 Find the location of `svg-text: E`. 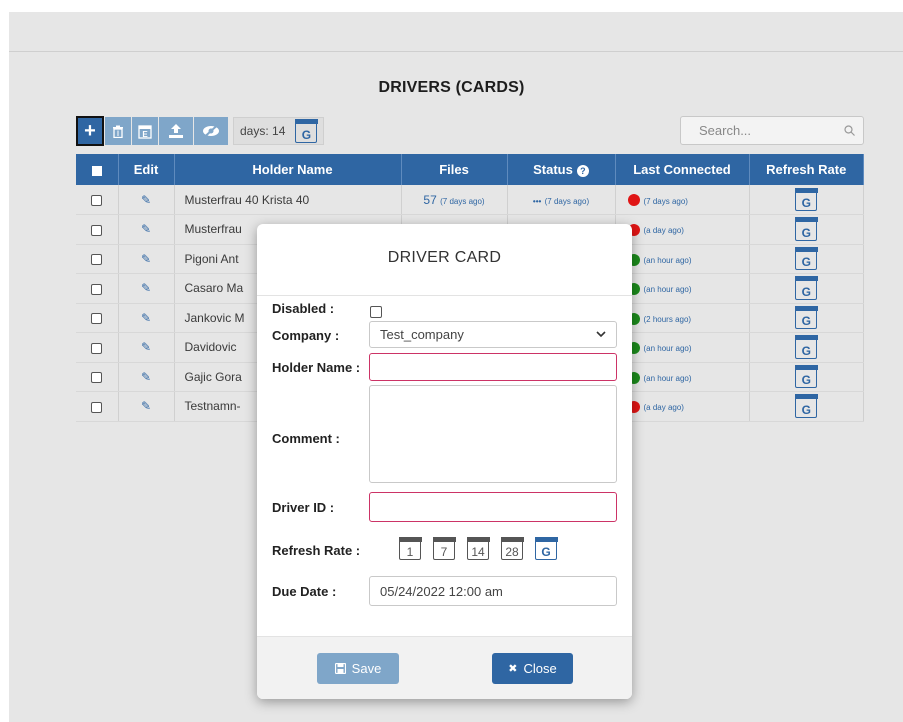

svg-text: E is located at coordinates (145, 134).